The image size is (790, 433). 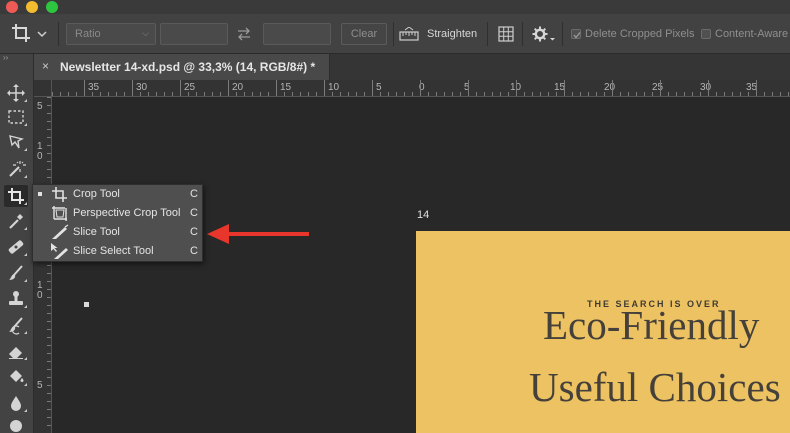 I want to click on magic-wand-icon, so click(x=17, y=169).